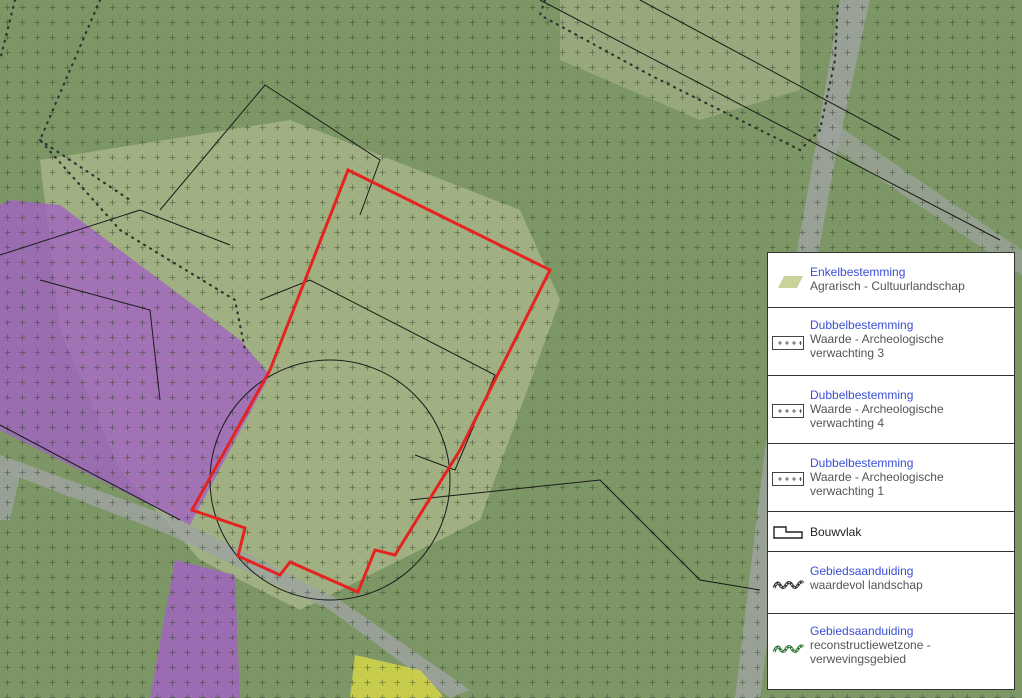  I want to click on legend-sub: Agrarisch - Cultuurlandschap, so click(887, 286).